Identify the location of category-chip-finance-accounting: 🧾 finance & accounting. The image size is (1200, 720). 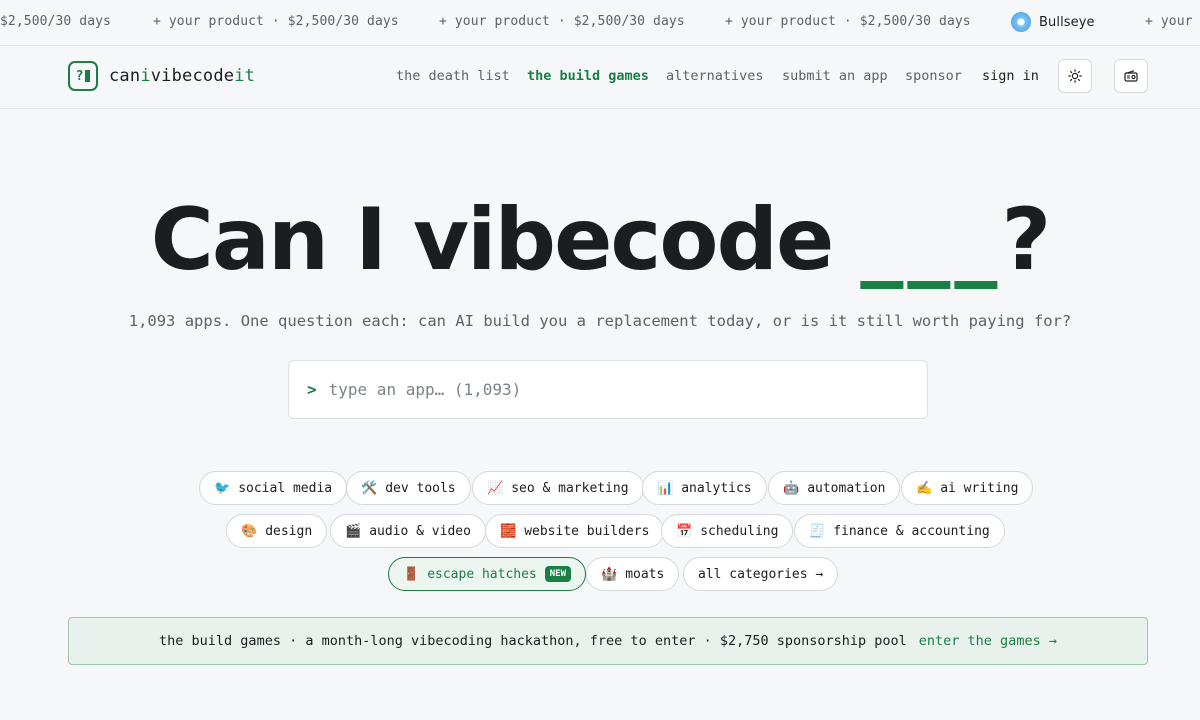
(899, 531).